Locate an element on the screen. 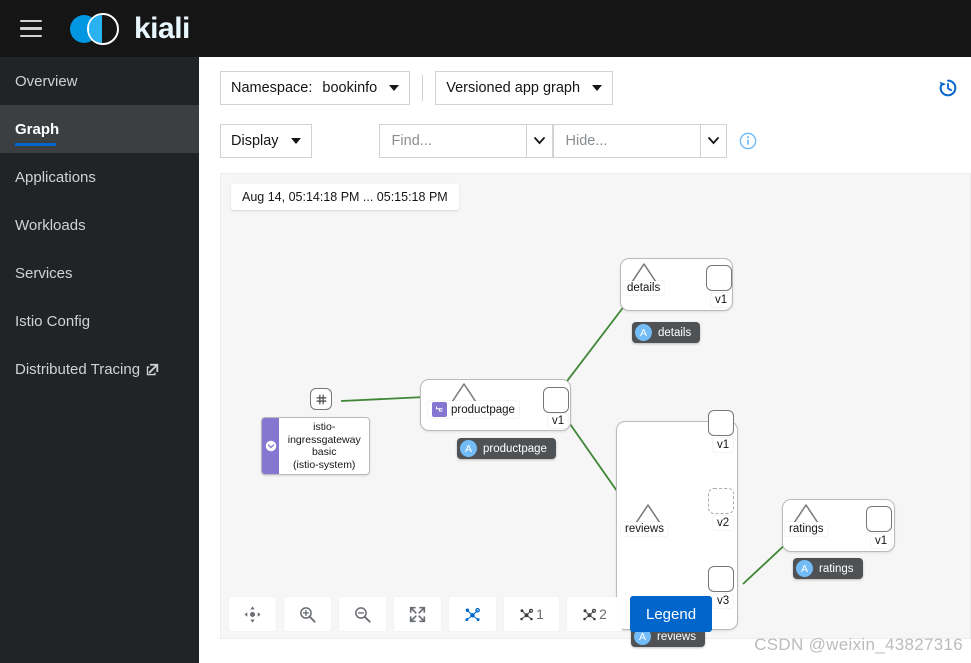 The width and height of the screenshot is (971, 663). namespace-selector: Namespace: bookinfo is located at coordinates (315, 88).